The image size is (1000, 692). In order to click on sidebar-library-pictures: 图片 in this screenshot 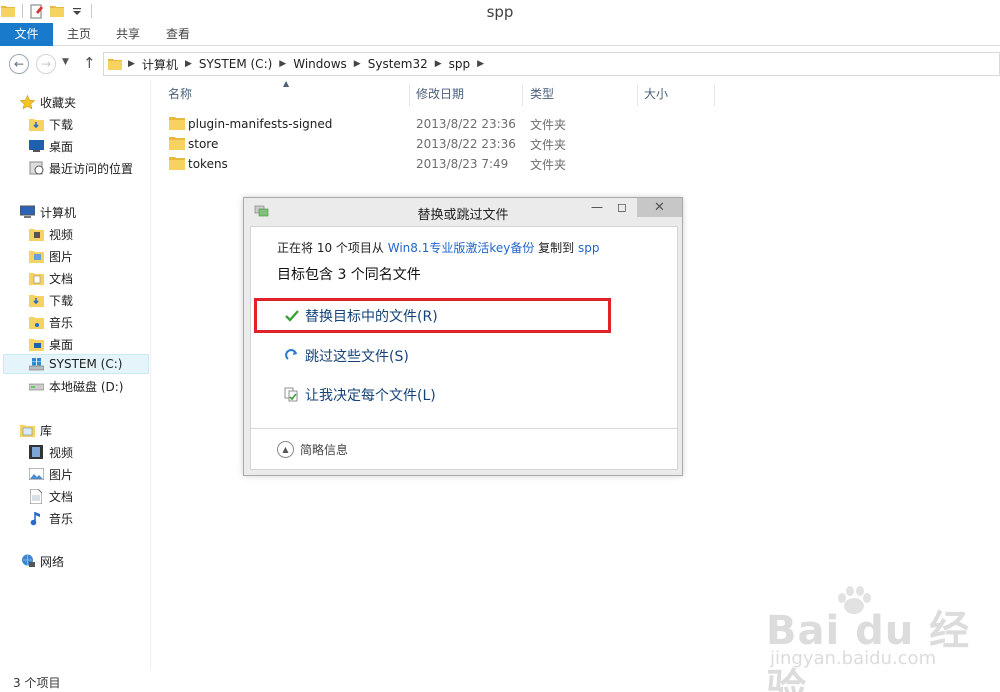, I will do `click(50, 474)`.